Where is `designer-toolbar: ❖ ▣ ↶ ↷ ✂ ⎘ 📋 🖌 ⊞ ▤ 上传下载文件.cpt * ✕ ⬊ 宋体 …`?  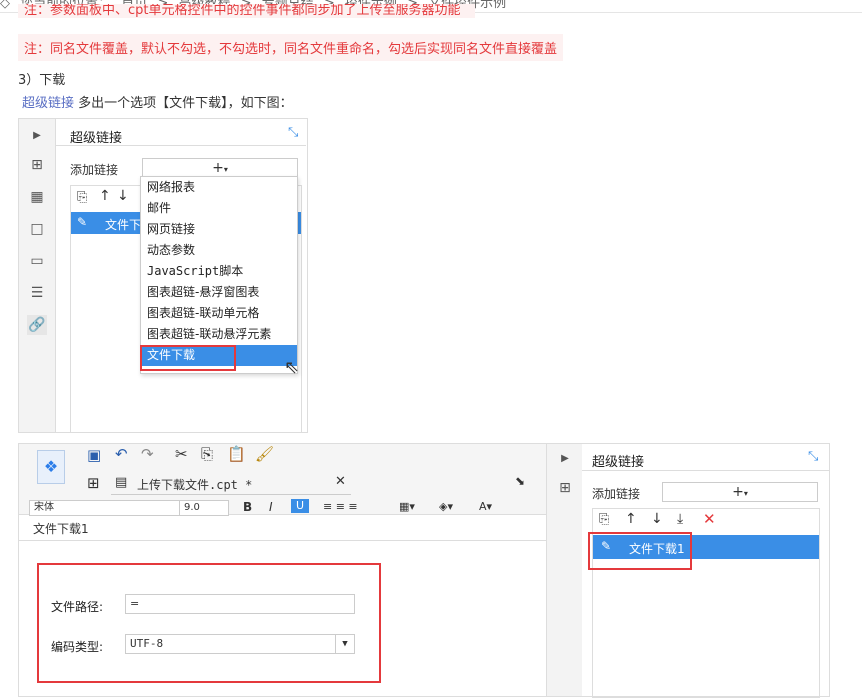 designer-toolbar: ❖ ▣ ↶ ↷ ✂ ⎘ 📋 🖌 ⊞ ▤ 上传下载文件.cpt * ✕ ⬊ 宋体 … is located at coordinates (299, 480).